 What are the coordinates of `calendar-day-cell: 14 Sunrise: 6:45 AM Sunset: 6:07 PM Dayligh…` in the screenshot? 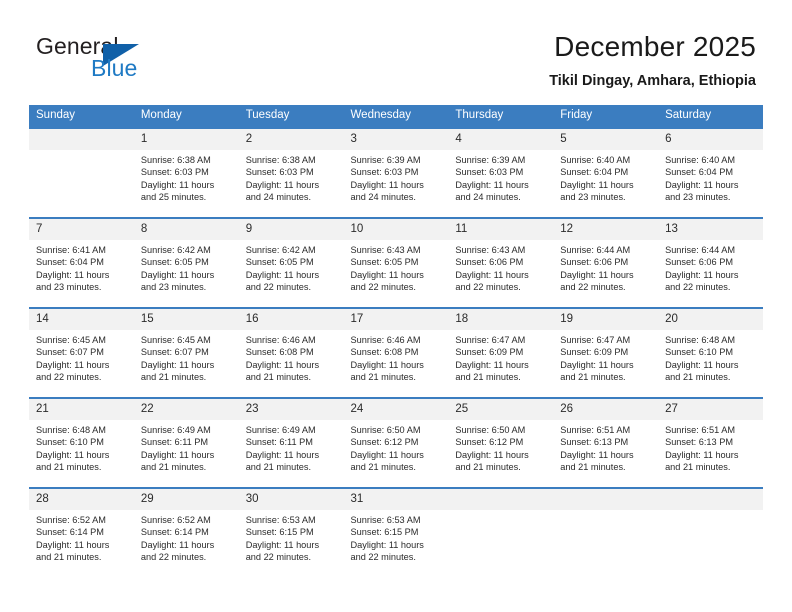 It's located at (81, 352).